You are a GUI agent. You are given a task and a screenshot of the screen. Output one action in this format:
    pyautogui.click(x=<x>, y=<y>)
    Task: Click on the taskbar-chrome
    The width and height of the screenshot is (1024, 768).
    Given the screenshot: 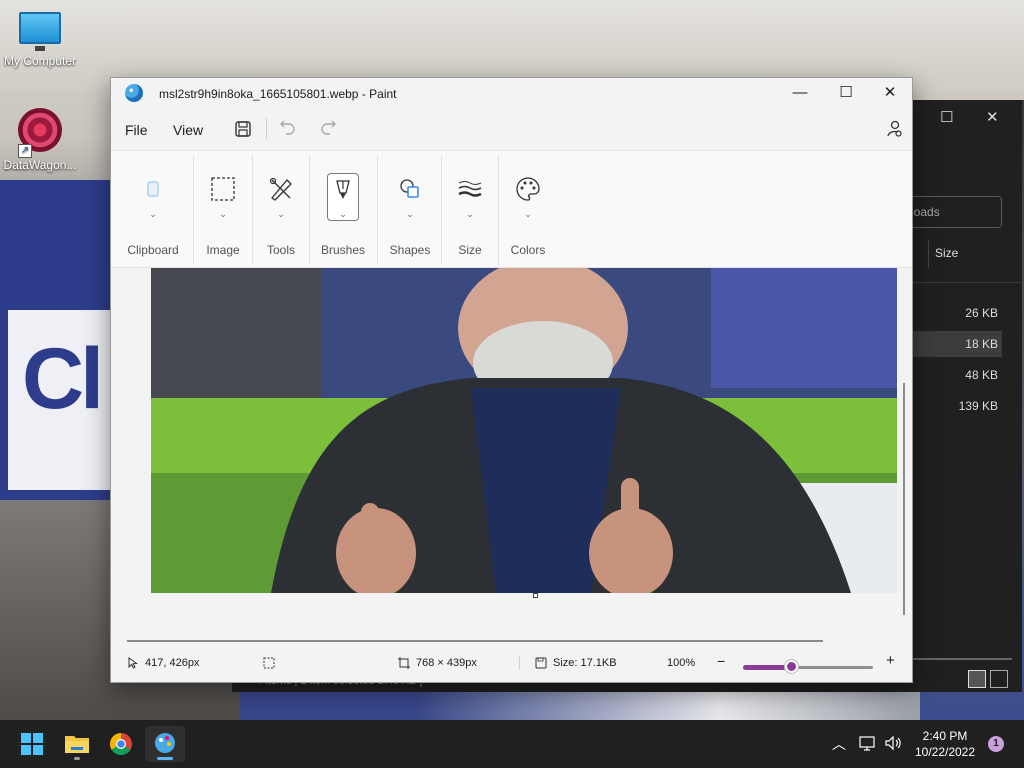 What is the action you would take?
    pyautogui.click(x=121, y=744)
    